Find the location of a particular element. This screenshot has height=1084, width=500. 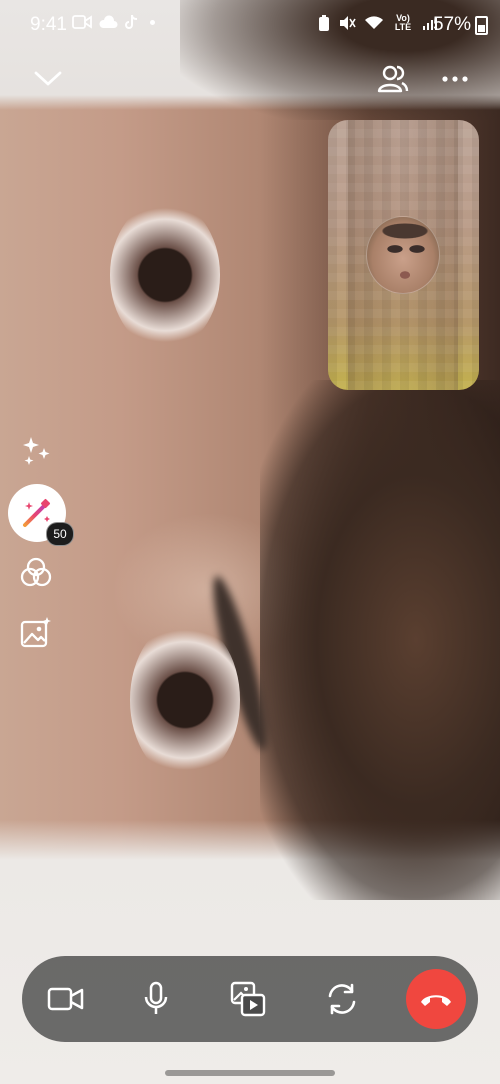

status-left-icons is located at coordinates (113, 22).